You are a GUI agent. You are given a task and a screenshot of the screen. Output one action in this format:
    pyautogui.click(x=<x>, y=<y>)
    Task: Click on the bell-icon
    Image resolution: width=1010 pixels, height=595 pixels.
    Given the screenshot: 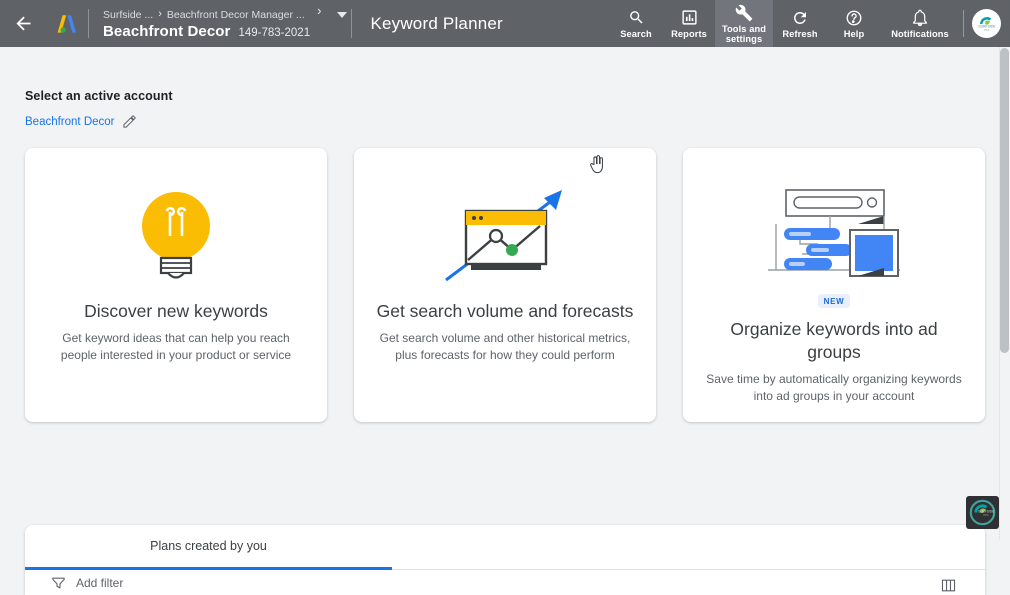 What is the action you would take?
    pyautogui.click(x=920, y=17)
    